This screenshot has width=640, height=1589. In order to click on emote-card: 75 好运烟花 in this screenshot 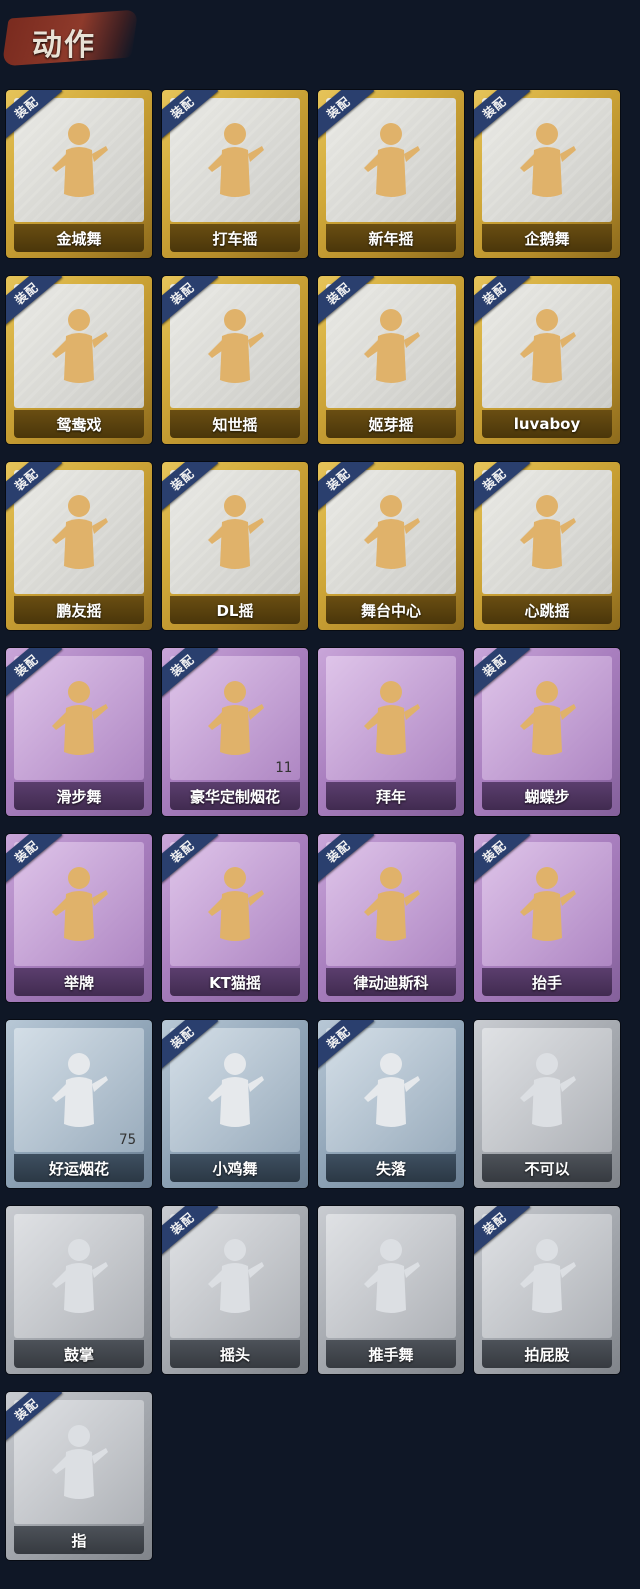, I will do `click(79, 1104)`.